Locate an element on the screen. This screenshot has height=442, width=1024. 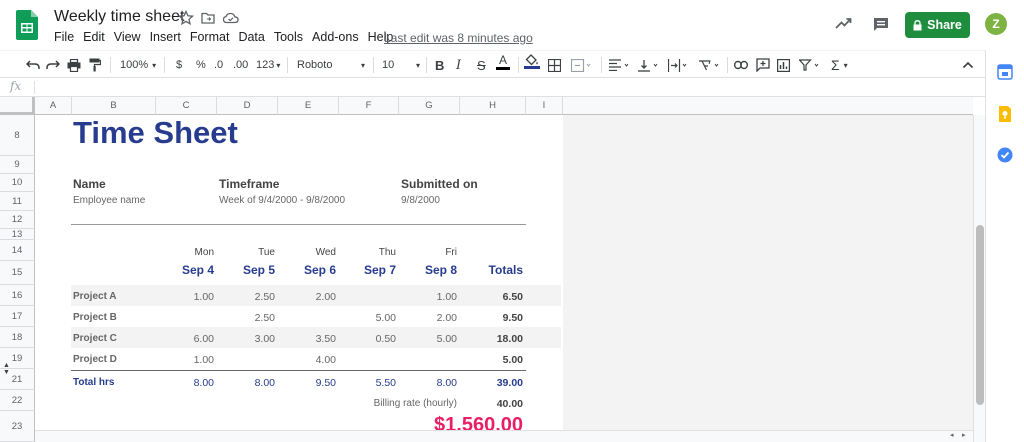
column-header-g: G is located at coordinates (429, 106).